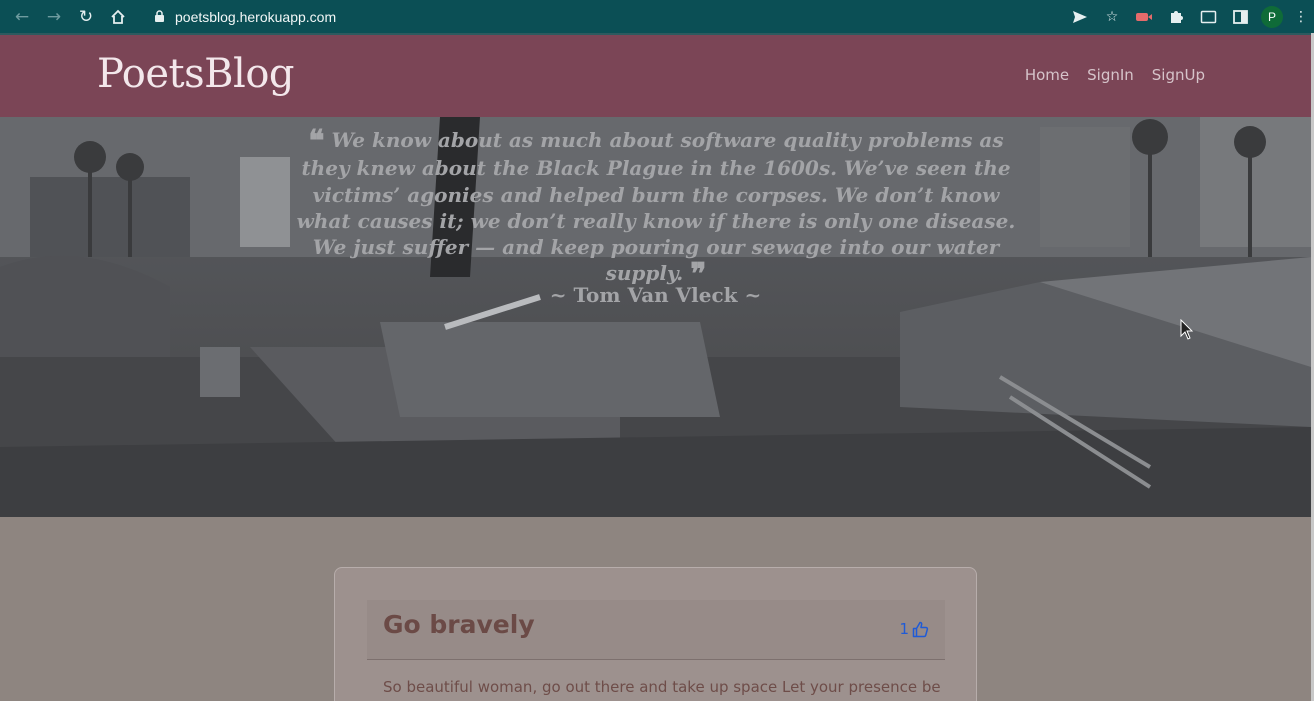 The width and height of the screenshot is (1314, 701). What do you see at coordinates (1047, 75) in the screenshot?
I see `nav-home-link: Home` at bounding box center [1047, 75].